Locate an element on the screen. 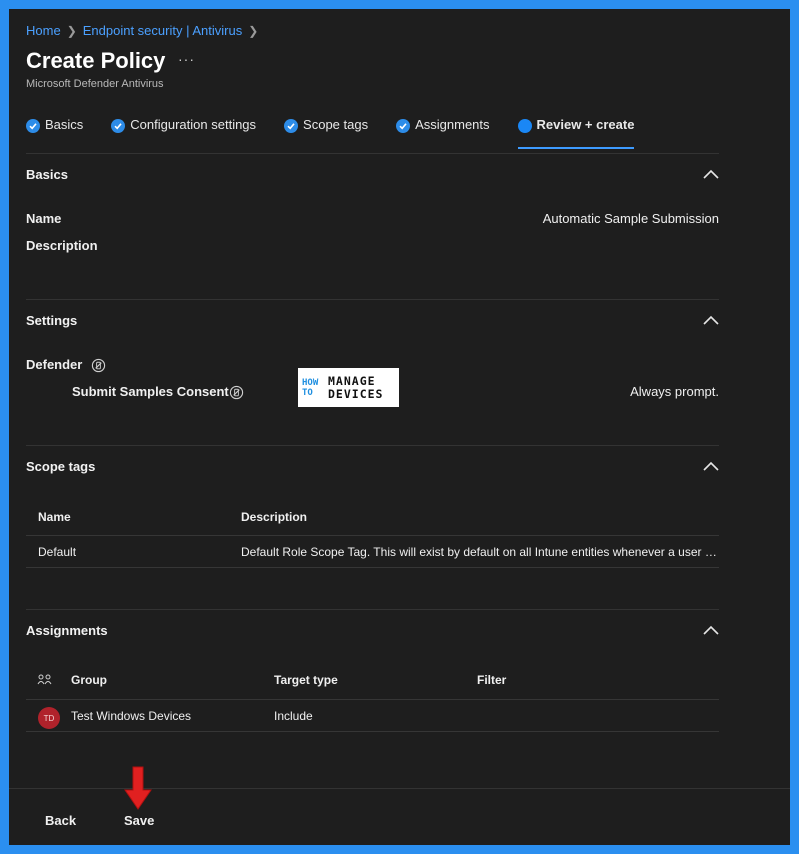 This screenshot has height=854, width=799. tab-basics: Basics is located at coordinates (54, 132).